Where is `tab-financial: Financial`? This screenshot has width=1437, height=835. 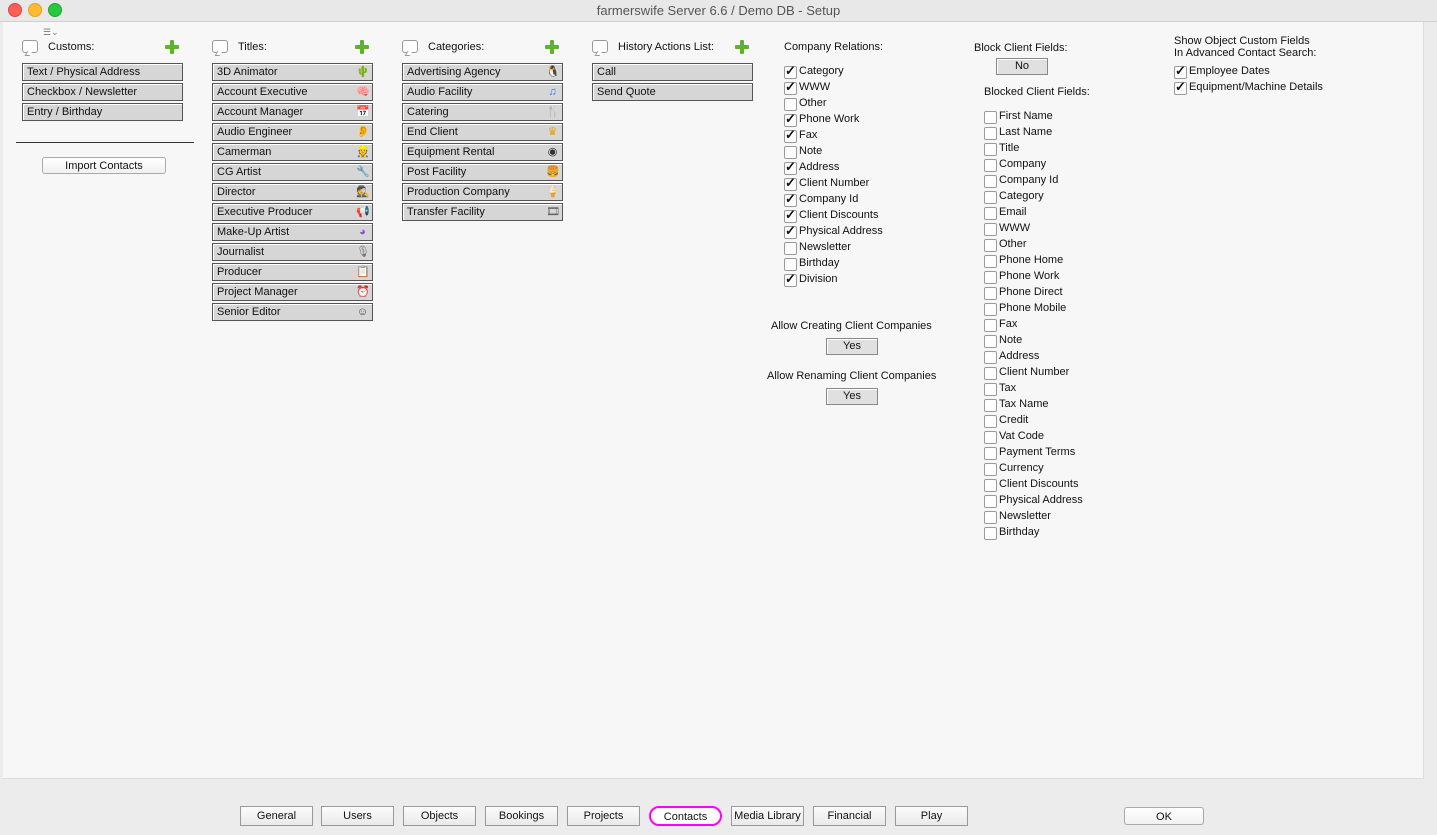
tab-financial: Financial is located at coordinates (849, 816).